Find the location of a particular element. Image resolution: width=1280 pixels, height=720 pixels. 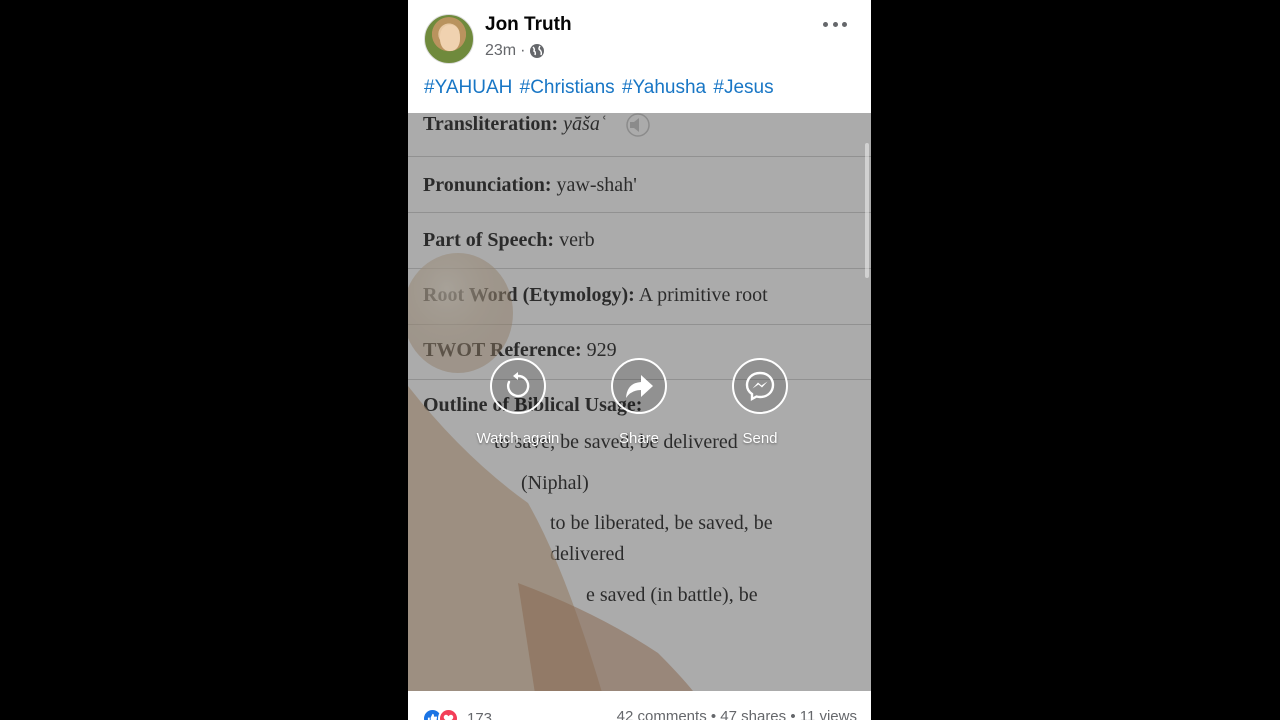

share-button: Share is located at coordinates (639, 402).